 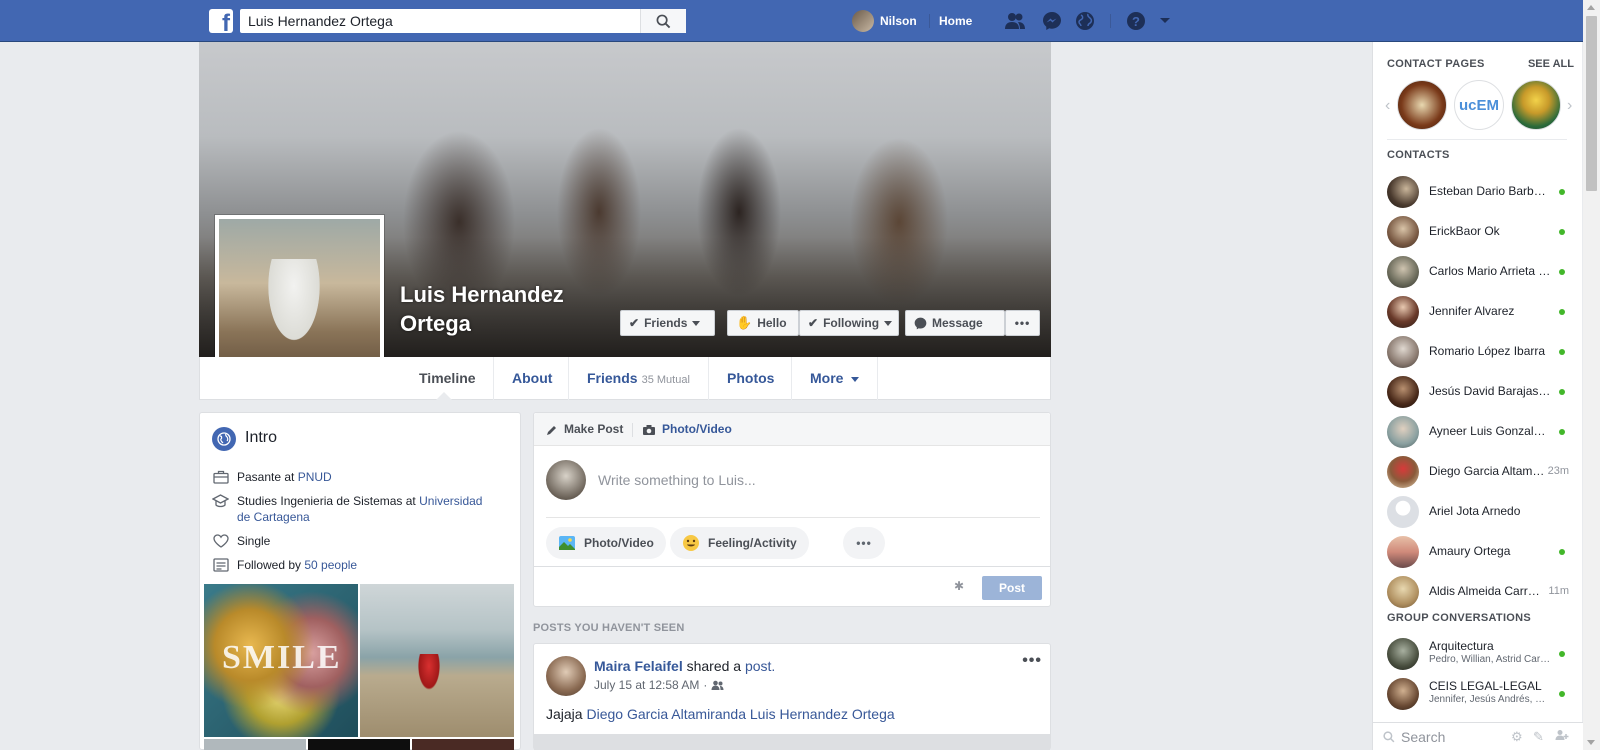 What do you see at coordinates (1015, 21) in the screenshot?
I see `friend-requests-icon` at bounding box center [1015, 21].